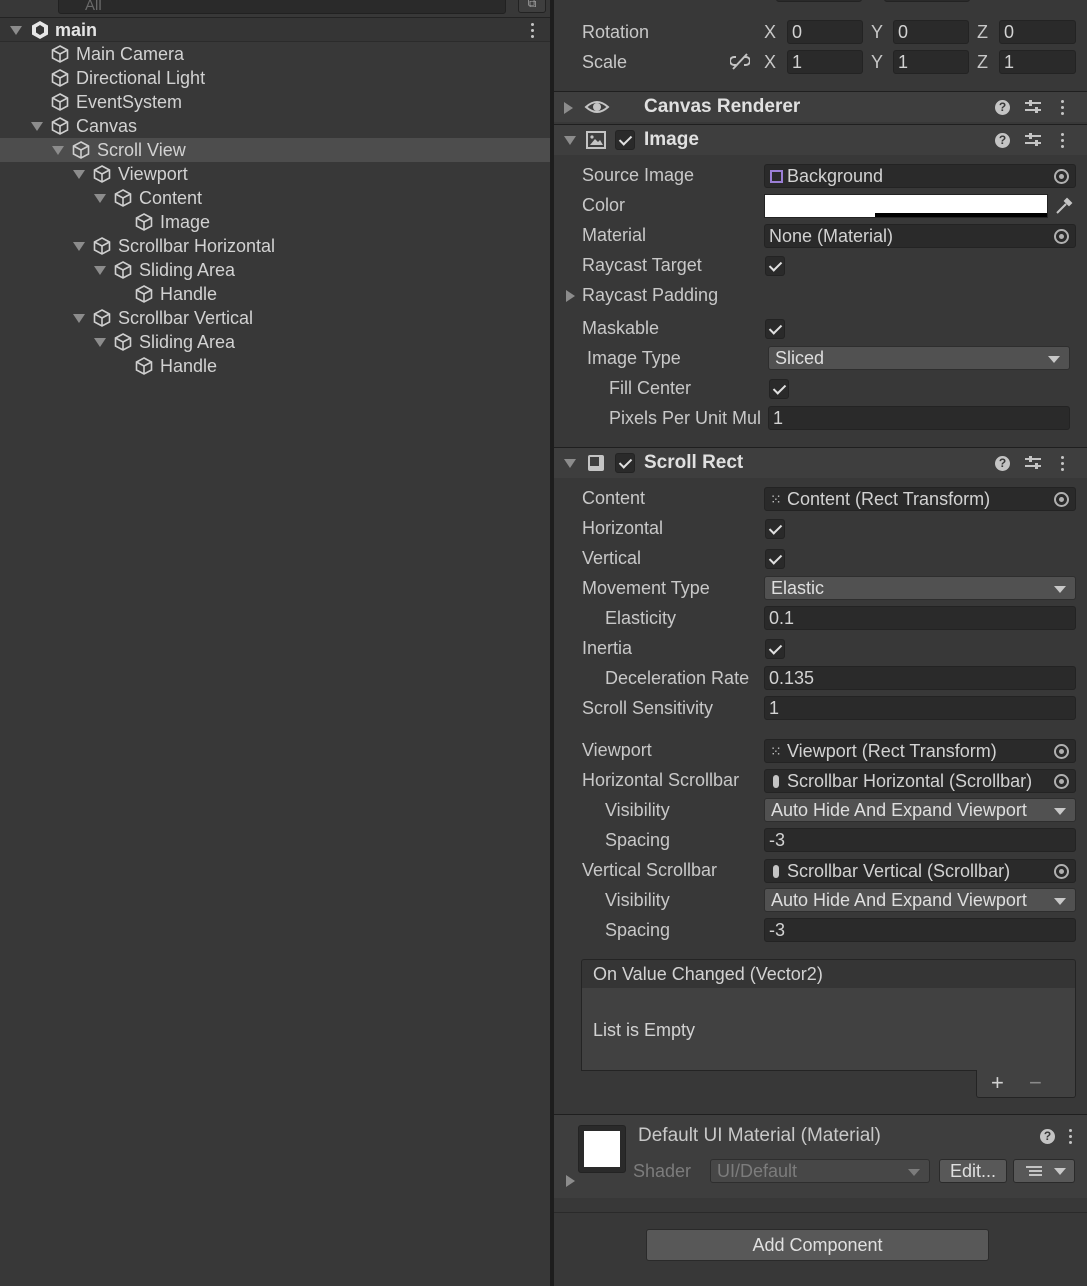 The image size is (1087, 1286). What do you see at coordinates (906, 206) in the screenshot?
I see `color-swatch` at bounding box center [906, 206].